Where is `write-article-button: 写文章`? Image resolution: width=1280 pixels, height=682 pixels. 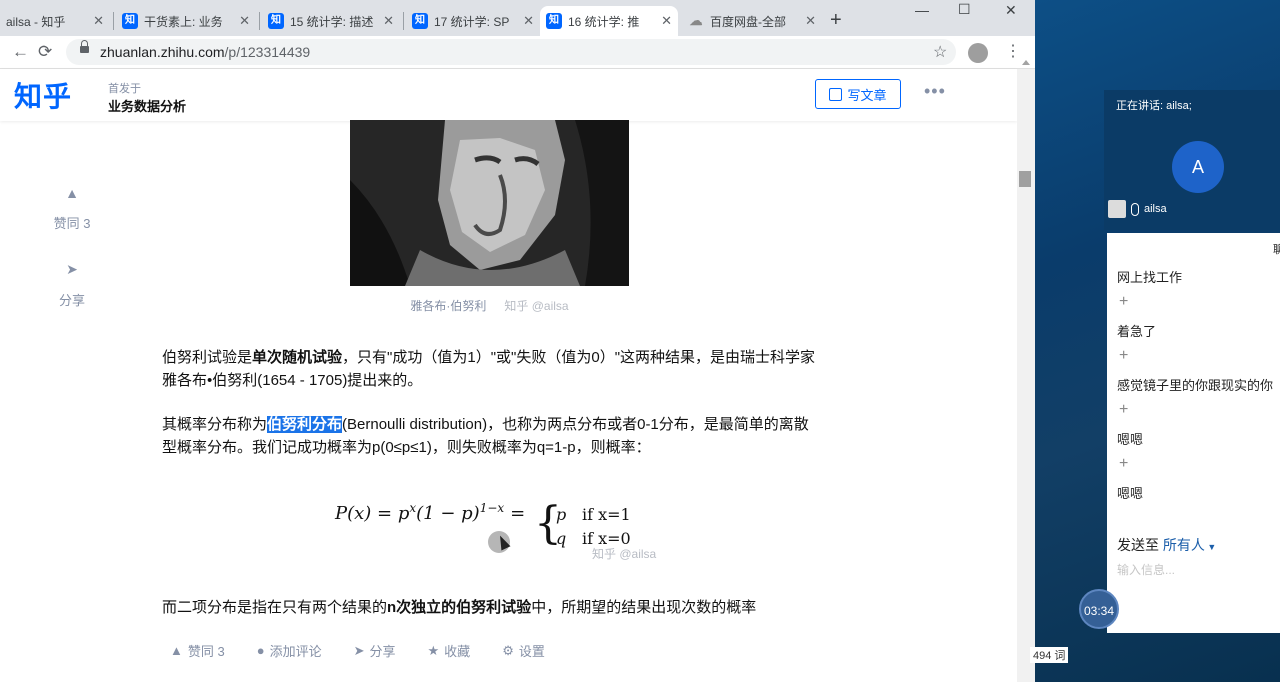
write-article-button: 写文章 is located at coordinates (858, 94).